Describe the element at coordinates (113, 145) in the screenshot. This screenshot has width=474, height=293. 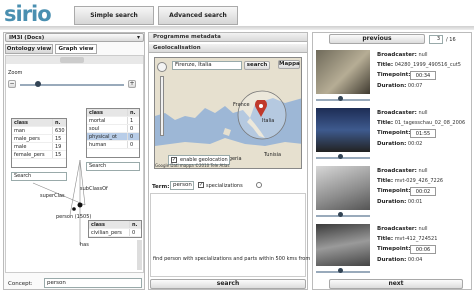
I see `table-row: human 0` at that location.